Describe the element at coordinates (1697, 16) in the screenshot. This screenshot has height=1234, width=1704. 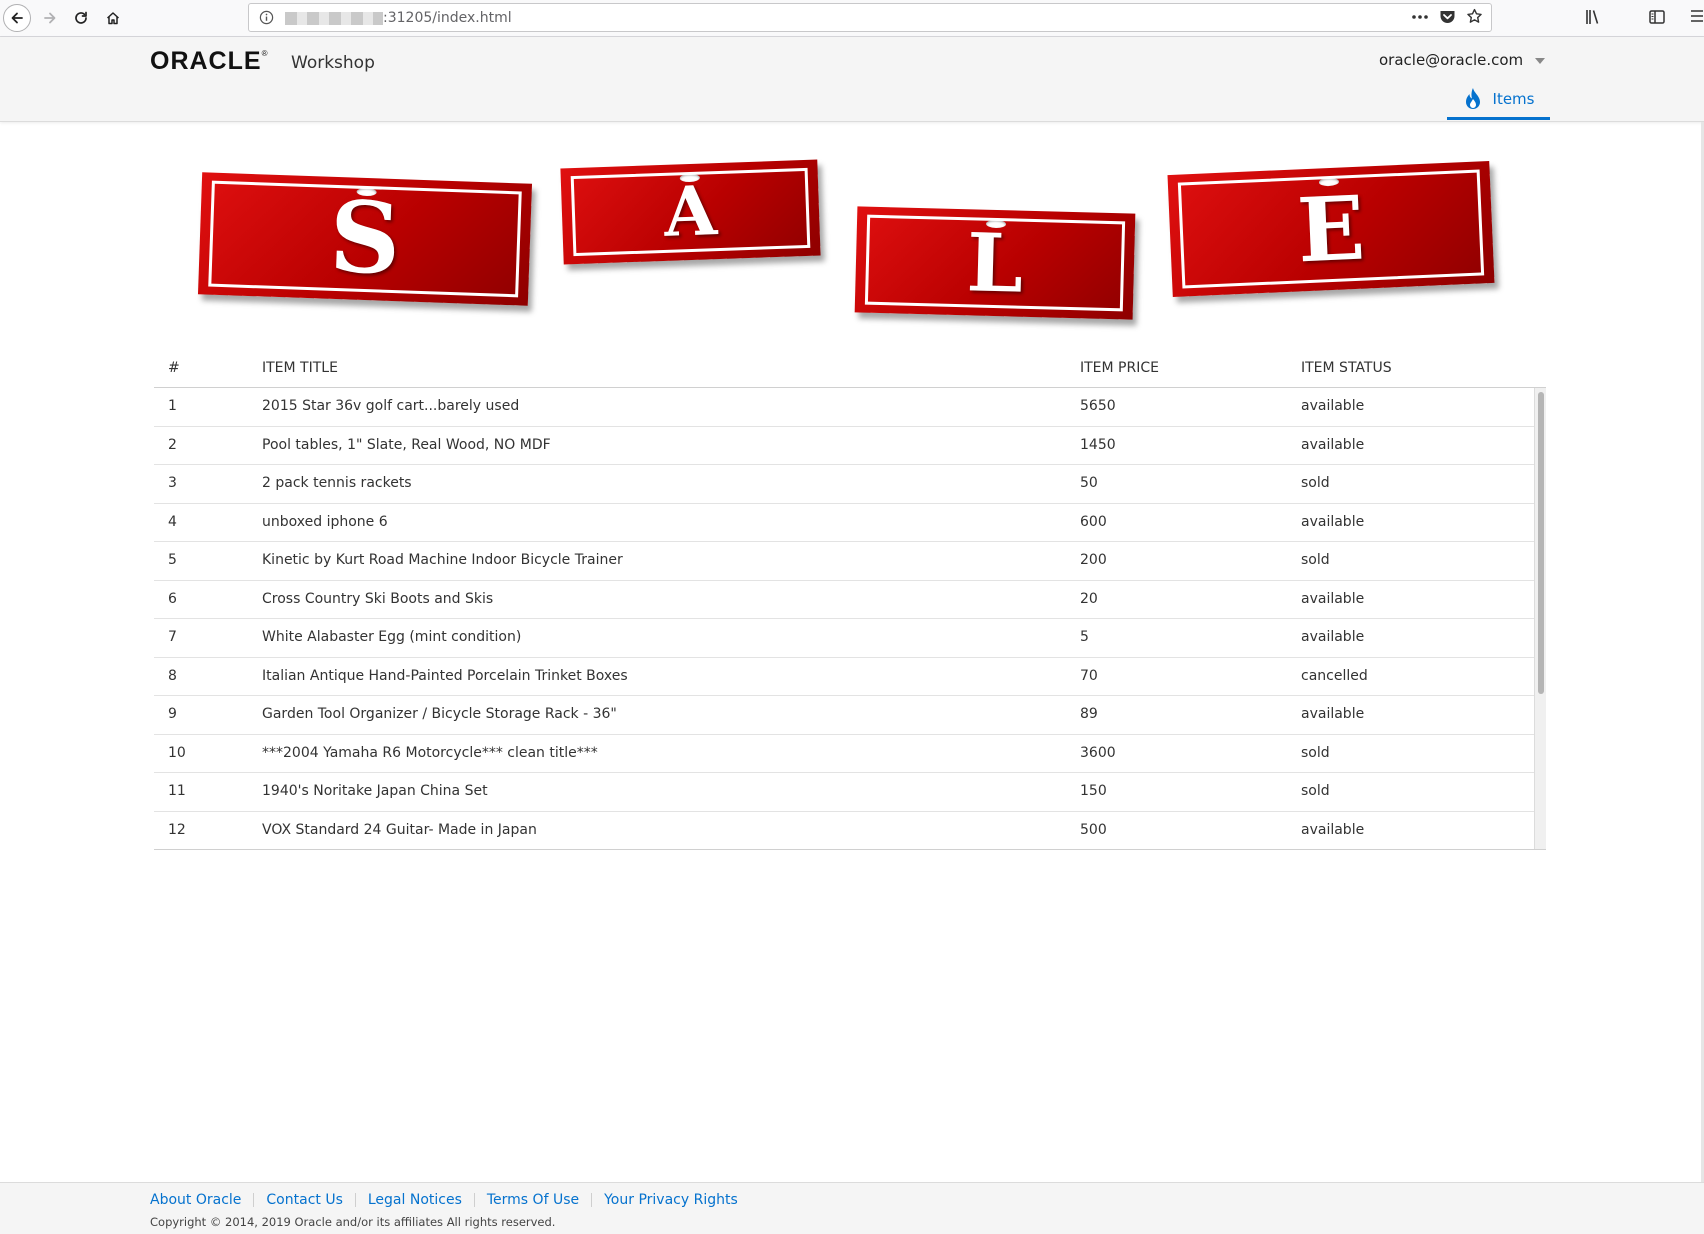
I see `menu-icon` at that location.